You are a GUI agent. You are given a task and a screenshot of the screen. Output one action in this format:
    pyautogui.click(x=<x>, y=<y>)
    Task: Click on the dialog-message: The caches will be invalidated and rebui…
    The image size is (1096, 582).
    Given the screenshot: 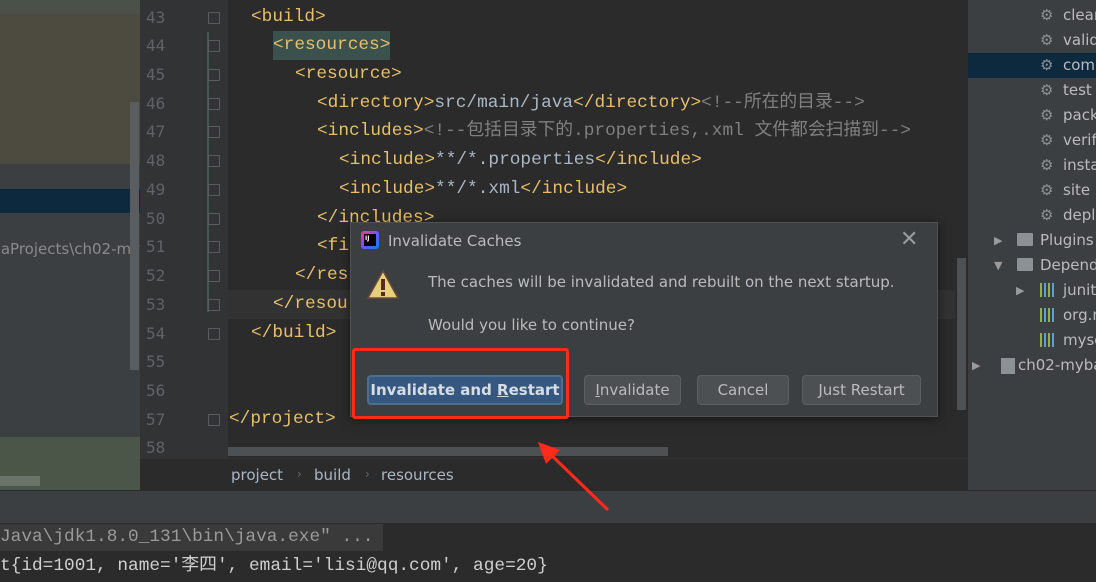 What is the action you would take?
    pyautogui.click(x=661, y=282)
    